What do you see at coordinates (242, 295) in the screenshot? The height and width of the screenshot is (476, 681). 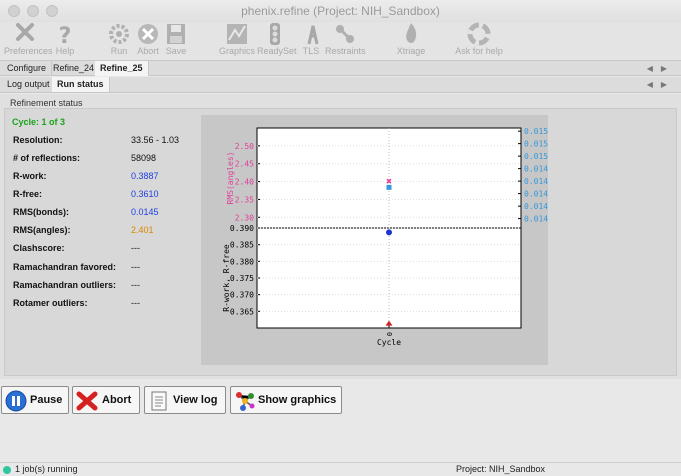 I see `r-tick-label: 0.370` at bounding box center [242, 295].